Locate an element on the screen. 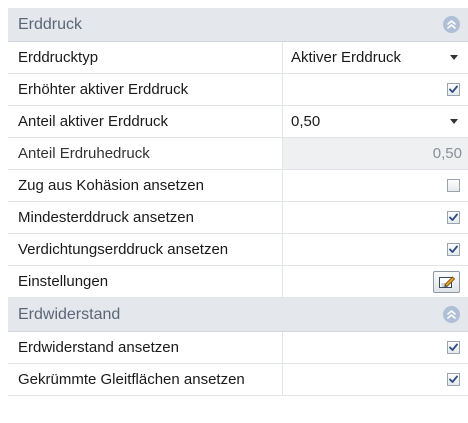  section-title: Erdwiderstand is located at coordinates (69, 314).